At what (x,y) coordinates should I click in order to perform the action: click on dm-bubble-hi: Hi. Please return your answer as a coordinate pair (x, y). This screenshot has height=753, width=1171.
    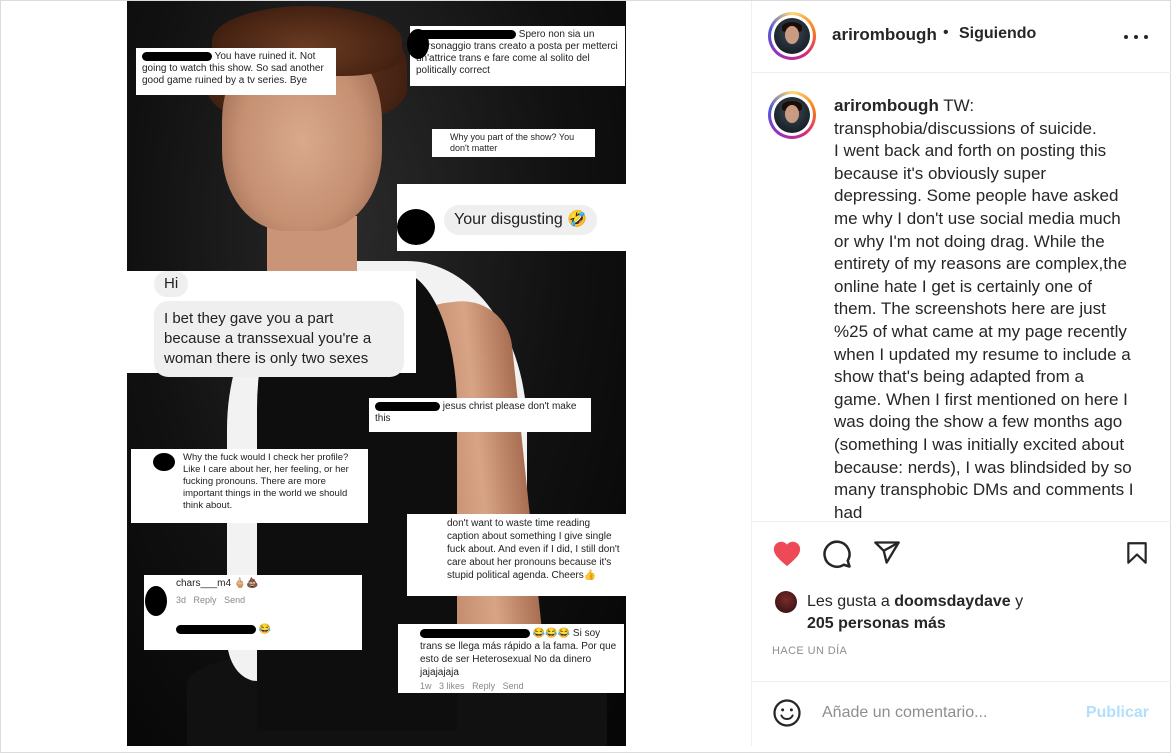
    Looking at the image, I should click on (171, 284).